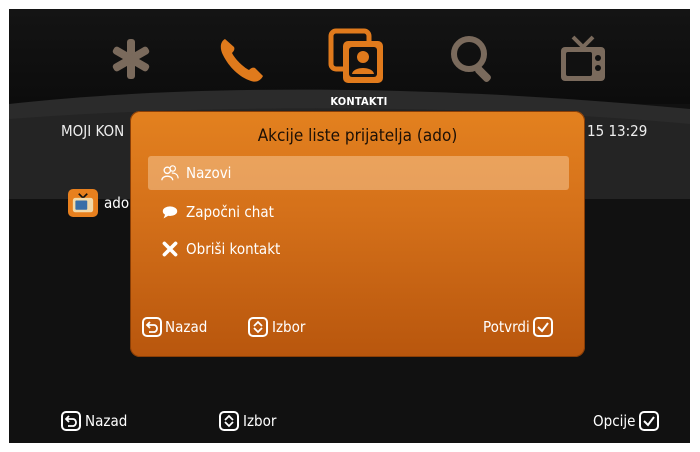 The image size is (700, 452). I want to click on menu-item-tv, so click(583, 59).